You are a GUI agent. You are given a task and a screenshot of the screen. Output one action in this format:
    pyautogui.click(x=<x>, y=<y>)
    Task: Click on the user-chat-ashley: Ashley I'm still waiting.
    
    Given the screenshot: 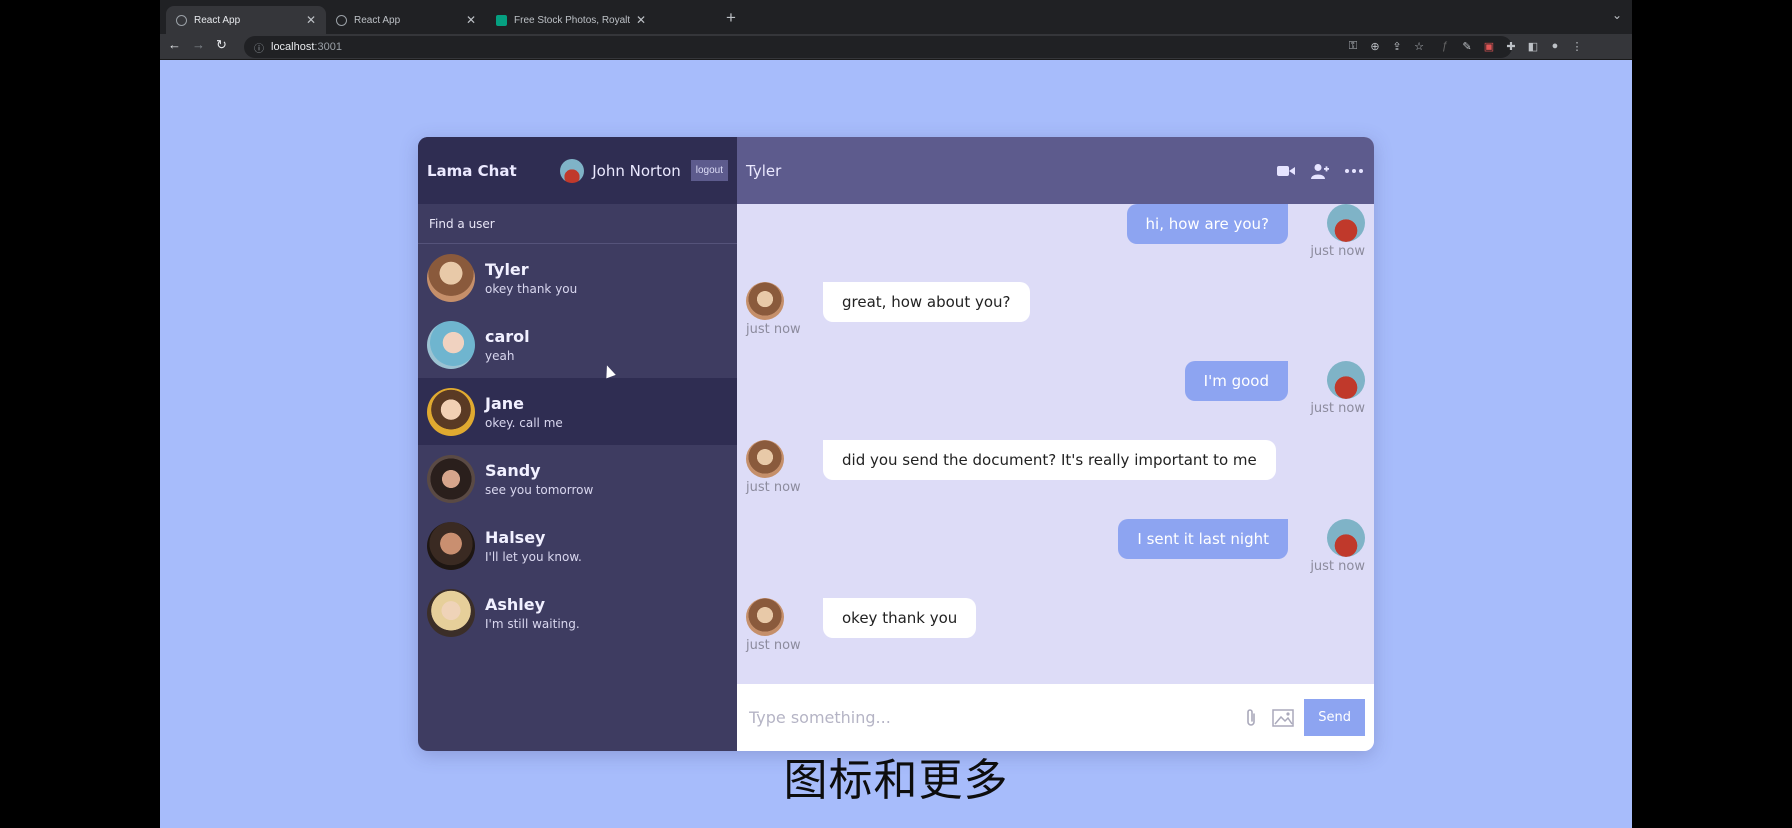 What is the action you would take?
    pyautogui.click(x=577, y=612)
    